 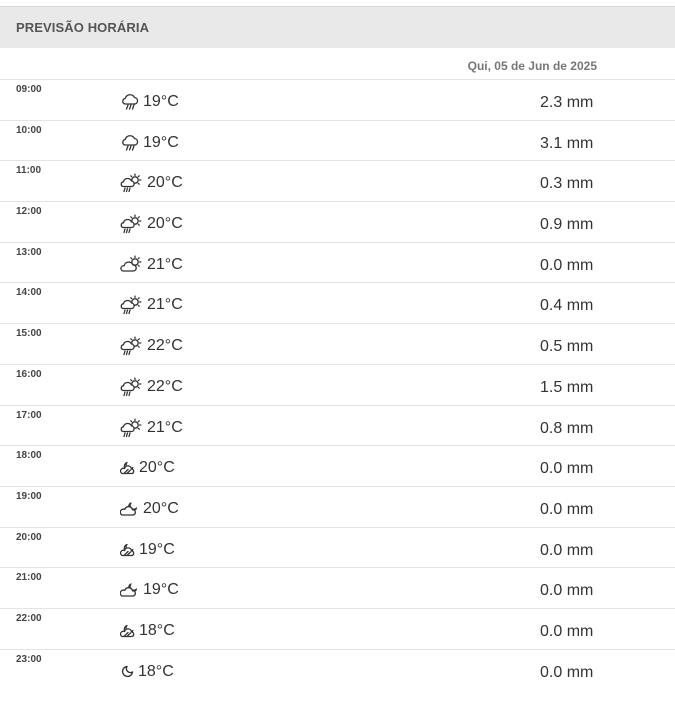 I want to click on row-time: 14:00, so click(x=29, y=293).